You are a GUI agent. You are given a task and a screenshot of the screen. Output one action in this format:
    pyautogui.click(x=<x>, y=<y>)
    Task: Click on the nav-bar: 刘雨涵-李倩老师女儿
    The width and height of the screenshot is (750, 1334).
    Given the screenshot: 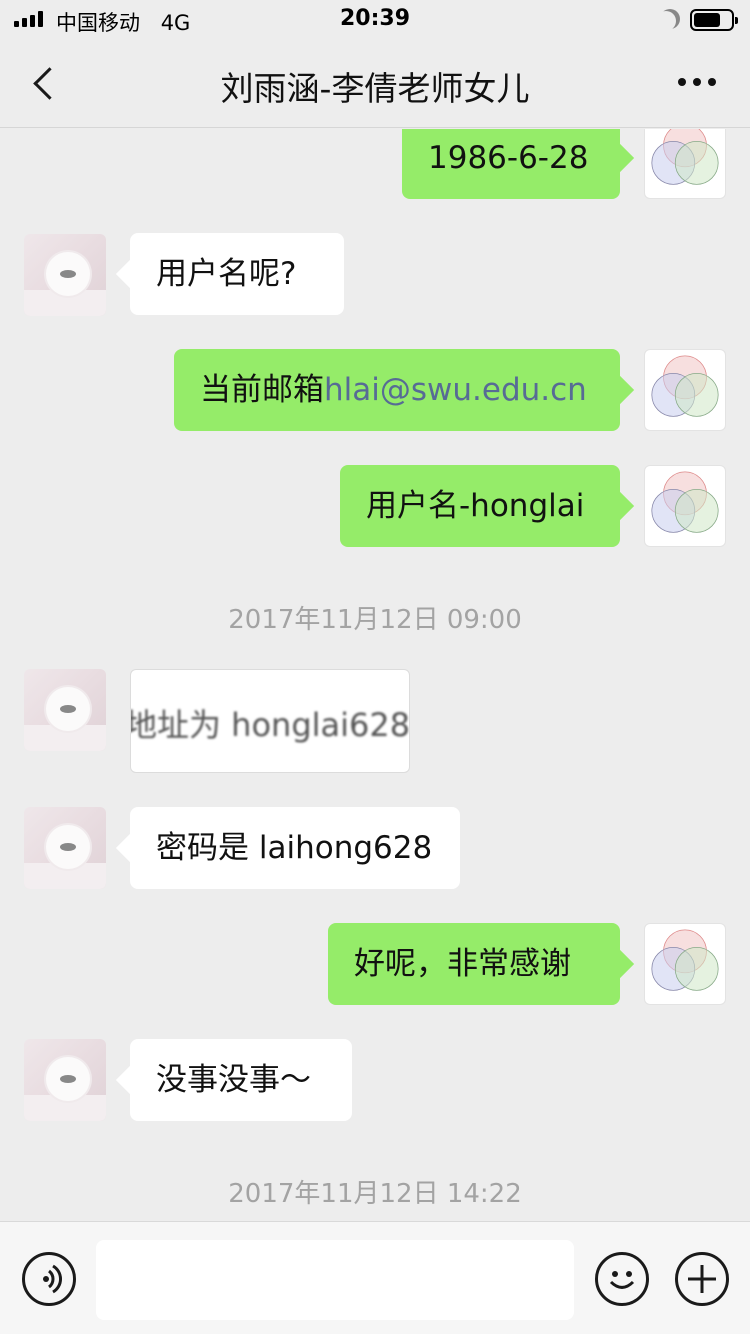 What is the action you would take?
    pyautogui.click(x=375, y=84)
    